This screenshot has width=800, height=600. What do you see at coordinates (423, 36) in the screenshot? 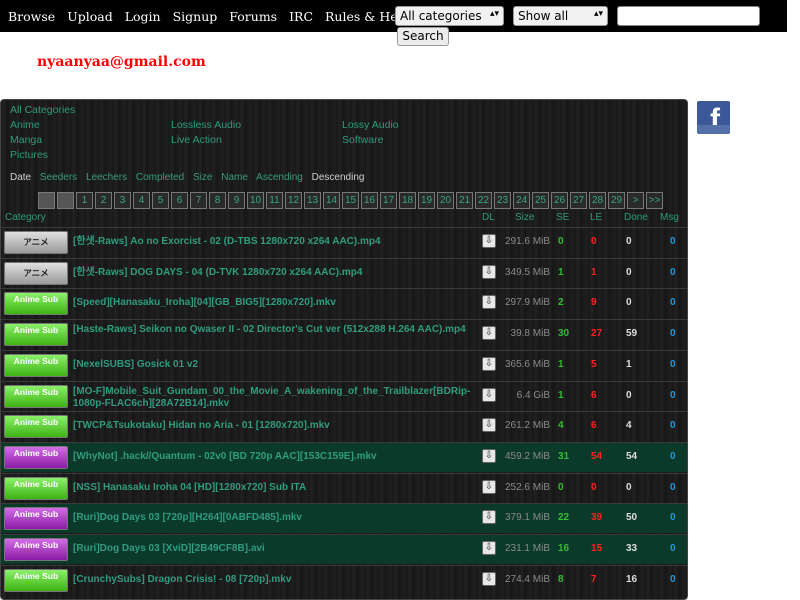
I see `search-button: Search` at bounding box center [423, 36].